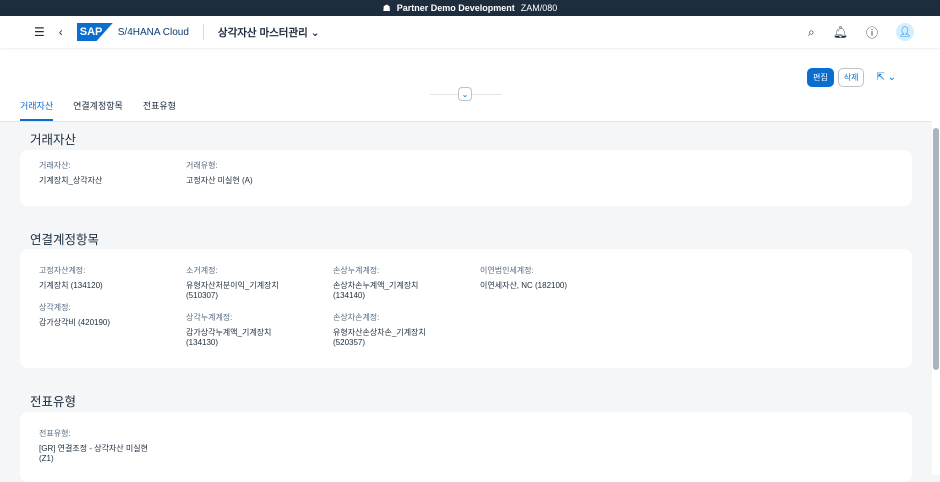 The height and width of the screenshot is (482, 940). I want to click on section-title: 연결계정항목, so click(65, 240).